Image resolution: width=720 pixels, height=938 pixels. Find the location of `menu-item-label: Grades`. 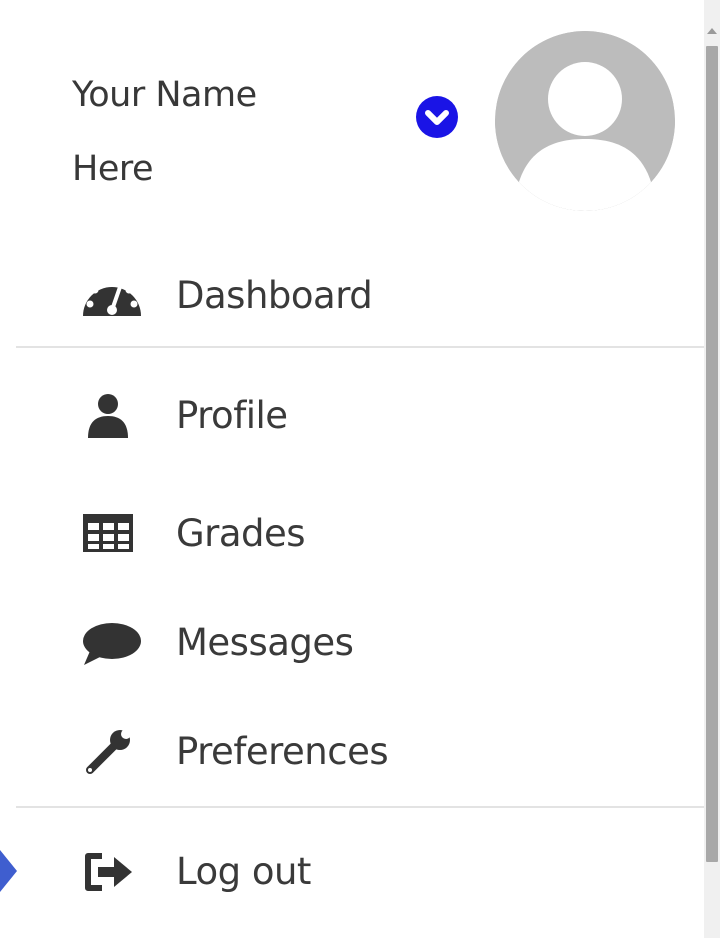

menu-item-label: Grades is located at coordinates (241, 533).